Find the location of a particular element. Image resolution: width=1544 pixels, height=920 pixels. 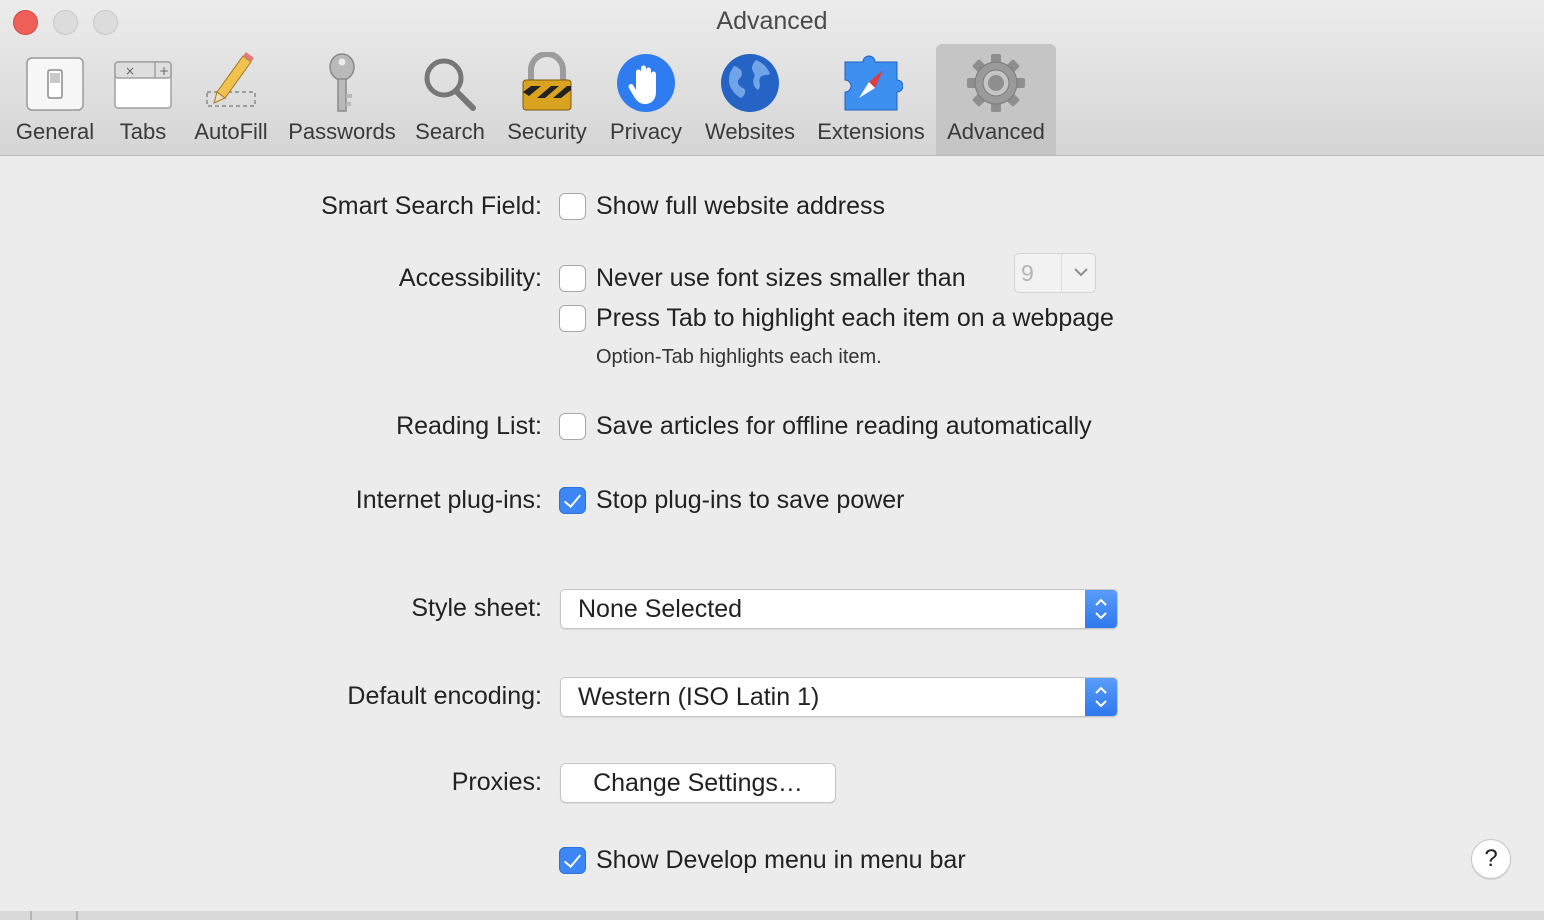

tab-label: Advanced is located at coordinates (996, 131).